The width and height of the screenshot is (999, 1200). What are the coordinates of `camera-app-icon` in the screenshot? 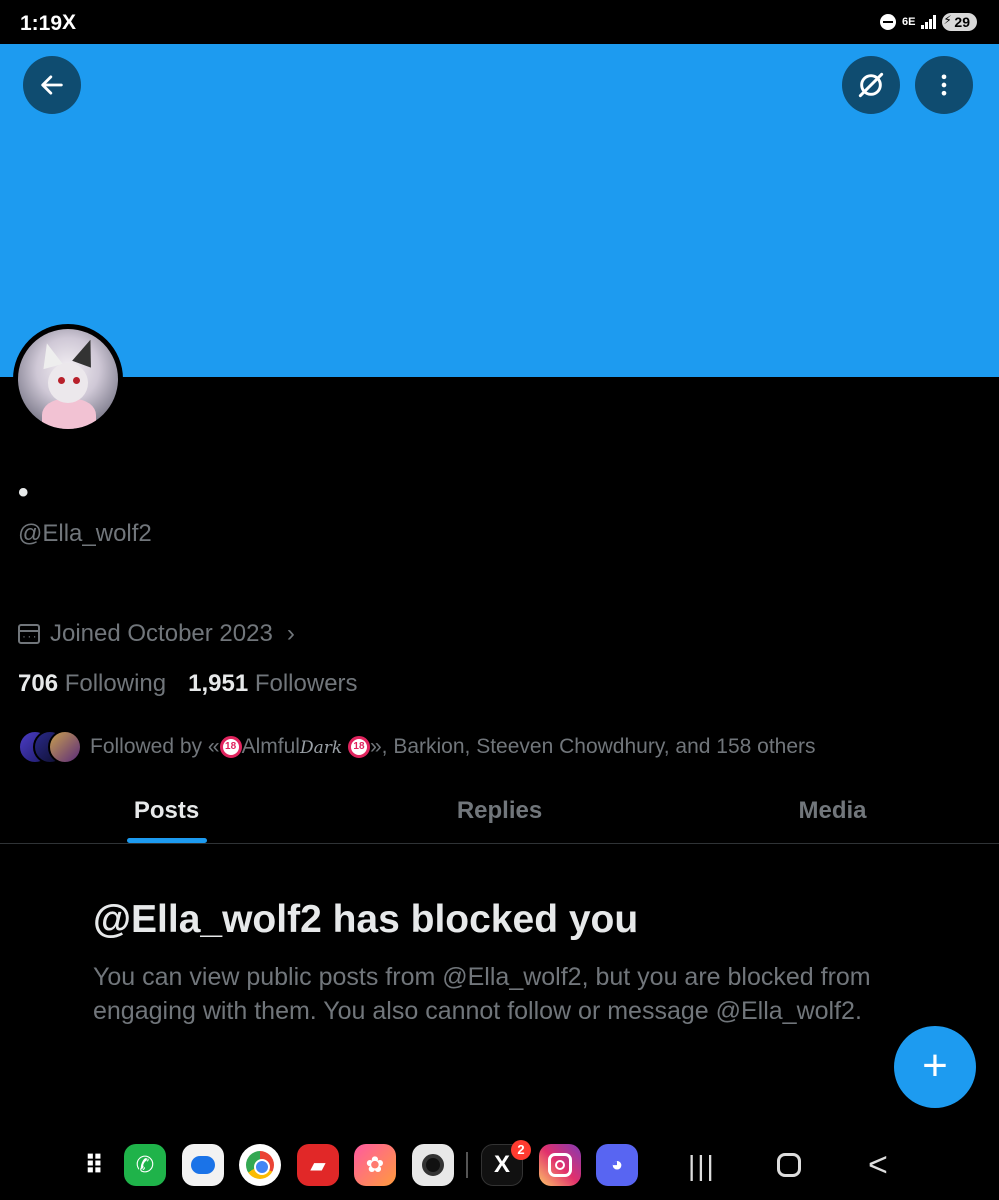 It's located at (433, 1165).